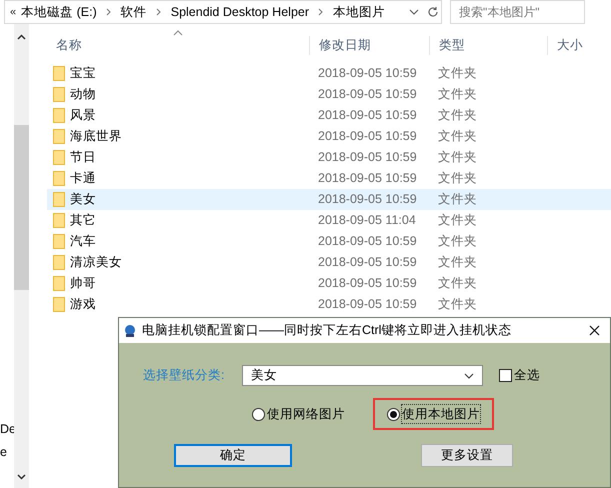  What do you see at coordinates (359, 12) in the screenshot?
I see `breadcrumb: 本地图片` at bounding box center [359, 12].